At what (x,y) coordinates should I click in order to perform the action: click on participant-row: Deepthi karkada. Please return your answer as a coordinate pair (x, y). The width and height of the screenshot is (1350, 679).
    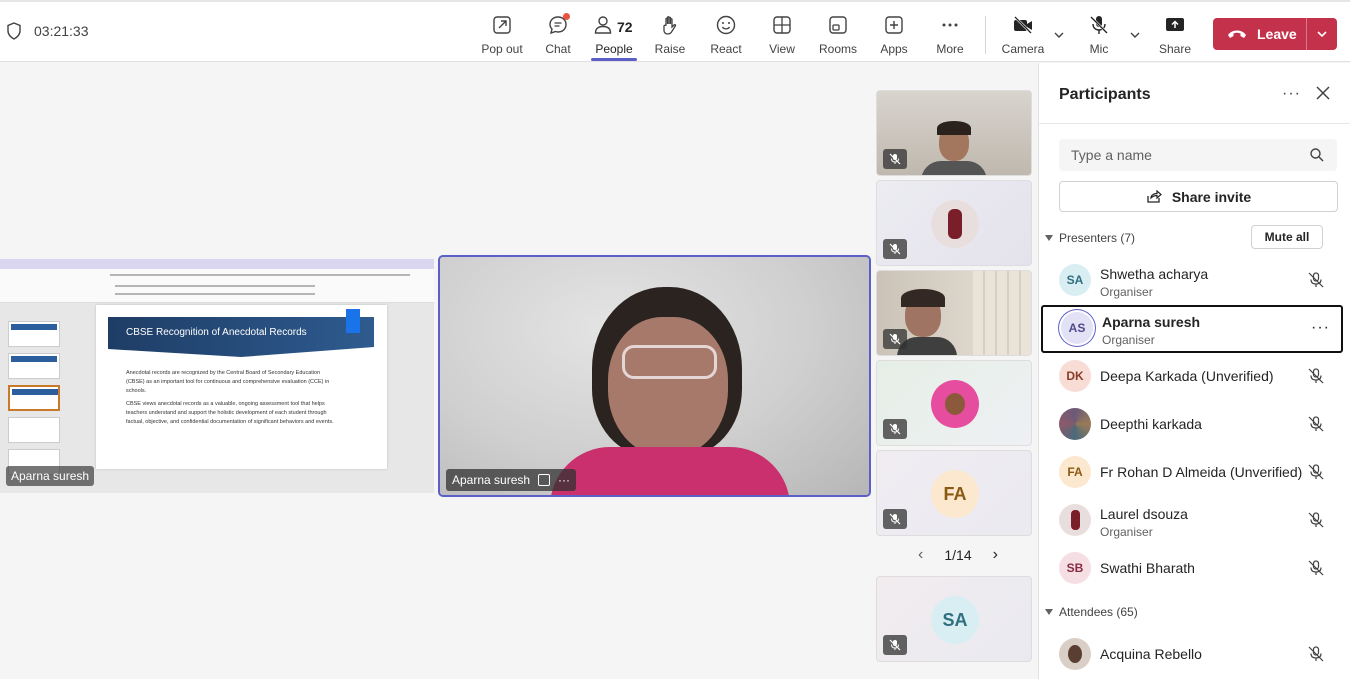
    Looking at the image, I should click on (1194, 425).